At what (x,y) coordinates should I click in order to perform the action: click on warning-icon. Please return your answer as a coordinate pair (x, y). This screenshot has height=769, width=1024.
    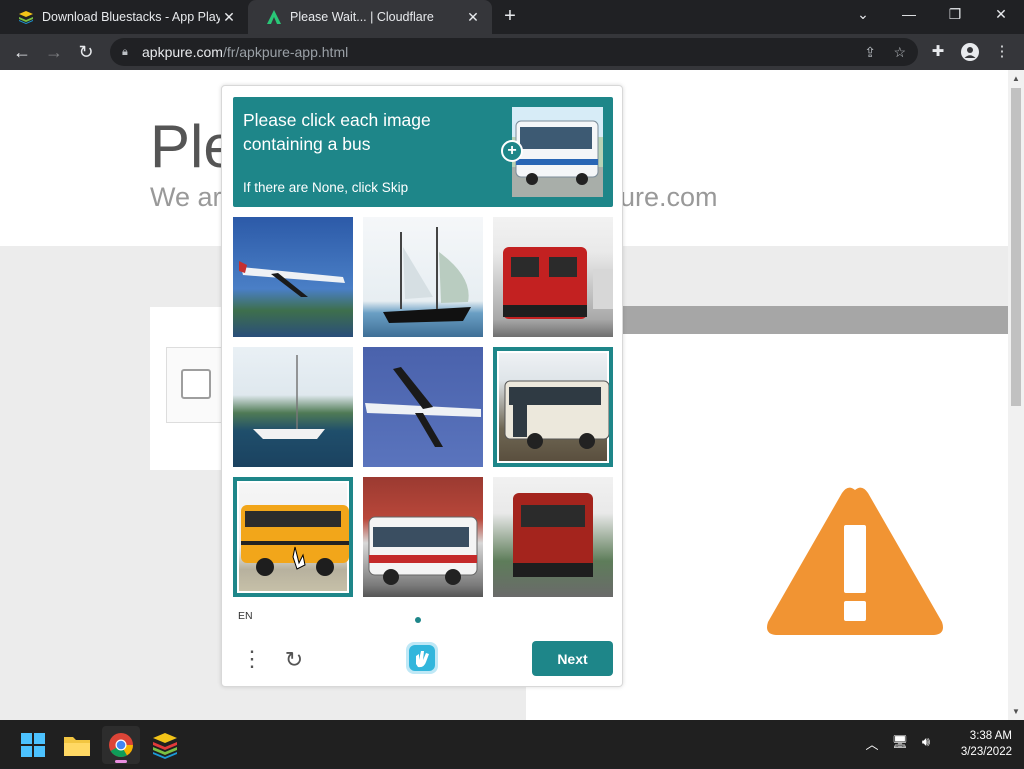
    Looking at the image, I should click on (855, 561).